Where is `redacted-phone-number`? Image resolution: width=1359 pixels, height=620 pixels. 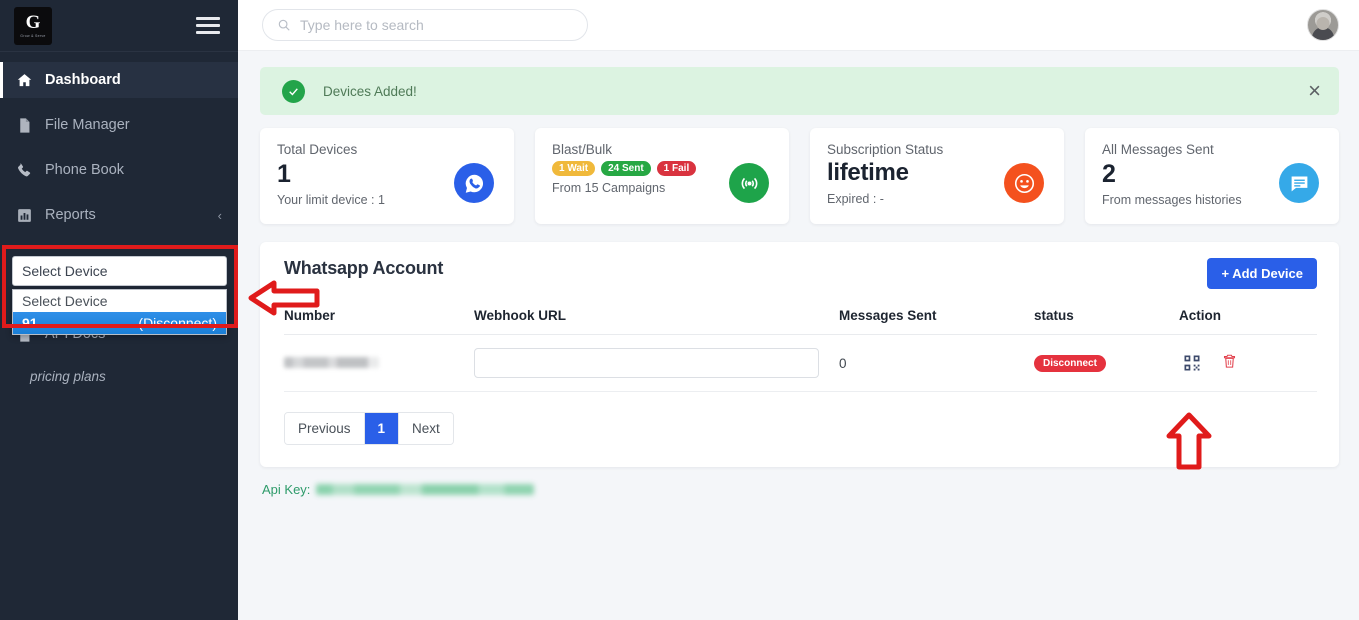 redacted-phone-number is located at coordinates (331, 362).